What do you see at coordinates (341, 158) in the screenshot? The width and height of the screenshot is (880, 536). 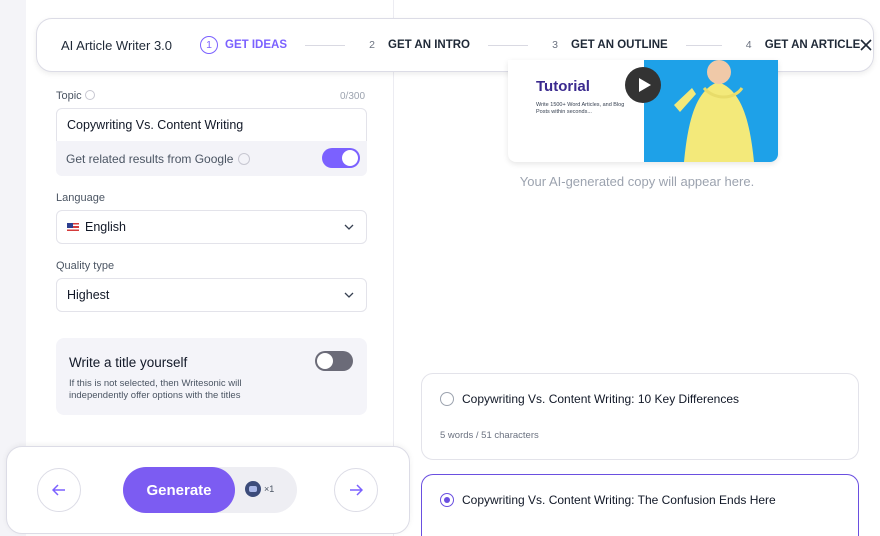 I see `google-results-toggle` at bounding box center [341, 158].